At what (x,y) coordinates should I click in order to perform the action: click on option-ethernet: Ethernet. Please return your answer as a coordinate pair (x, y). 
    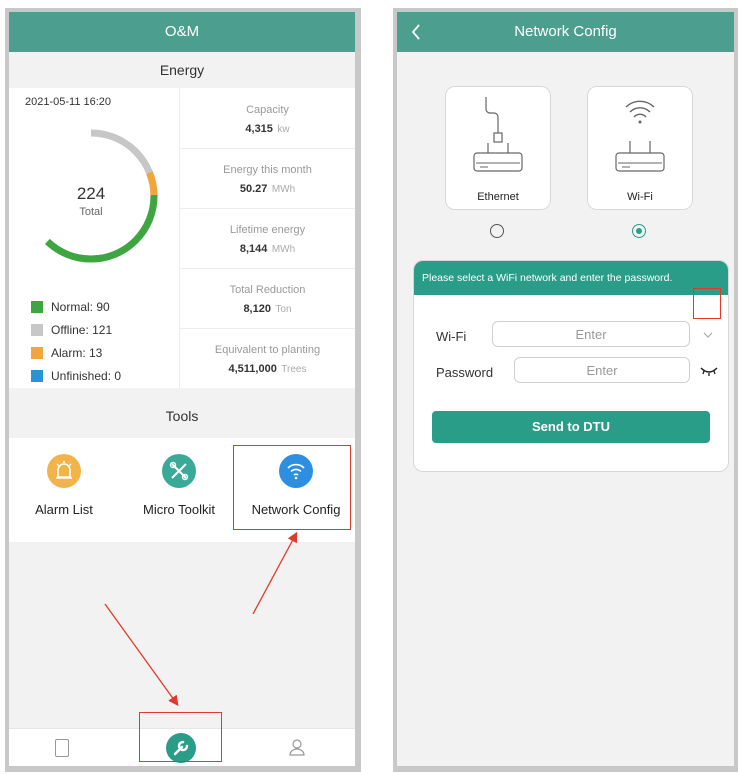
    Looking at the image, I should click on (498, 148).